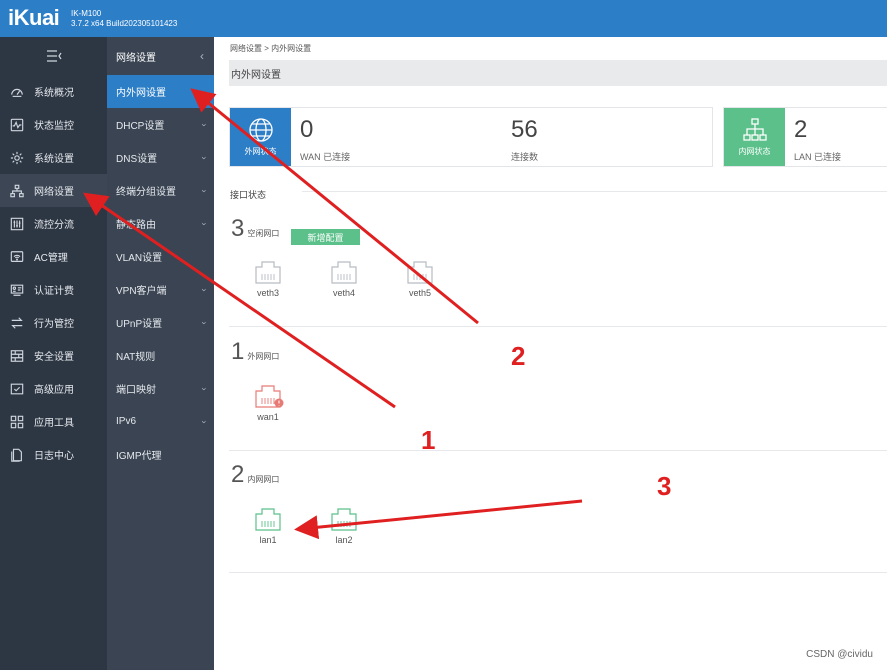  I want to click on sidebar-item-system: 系统设置, so click(53, 157).